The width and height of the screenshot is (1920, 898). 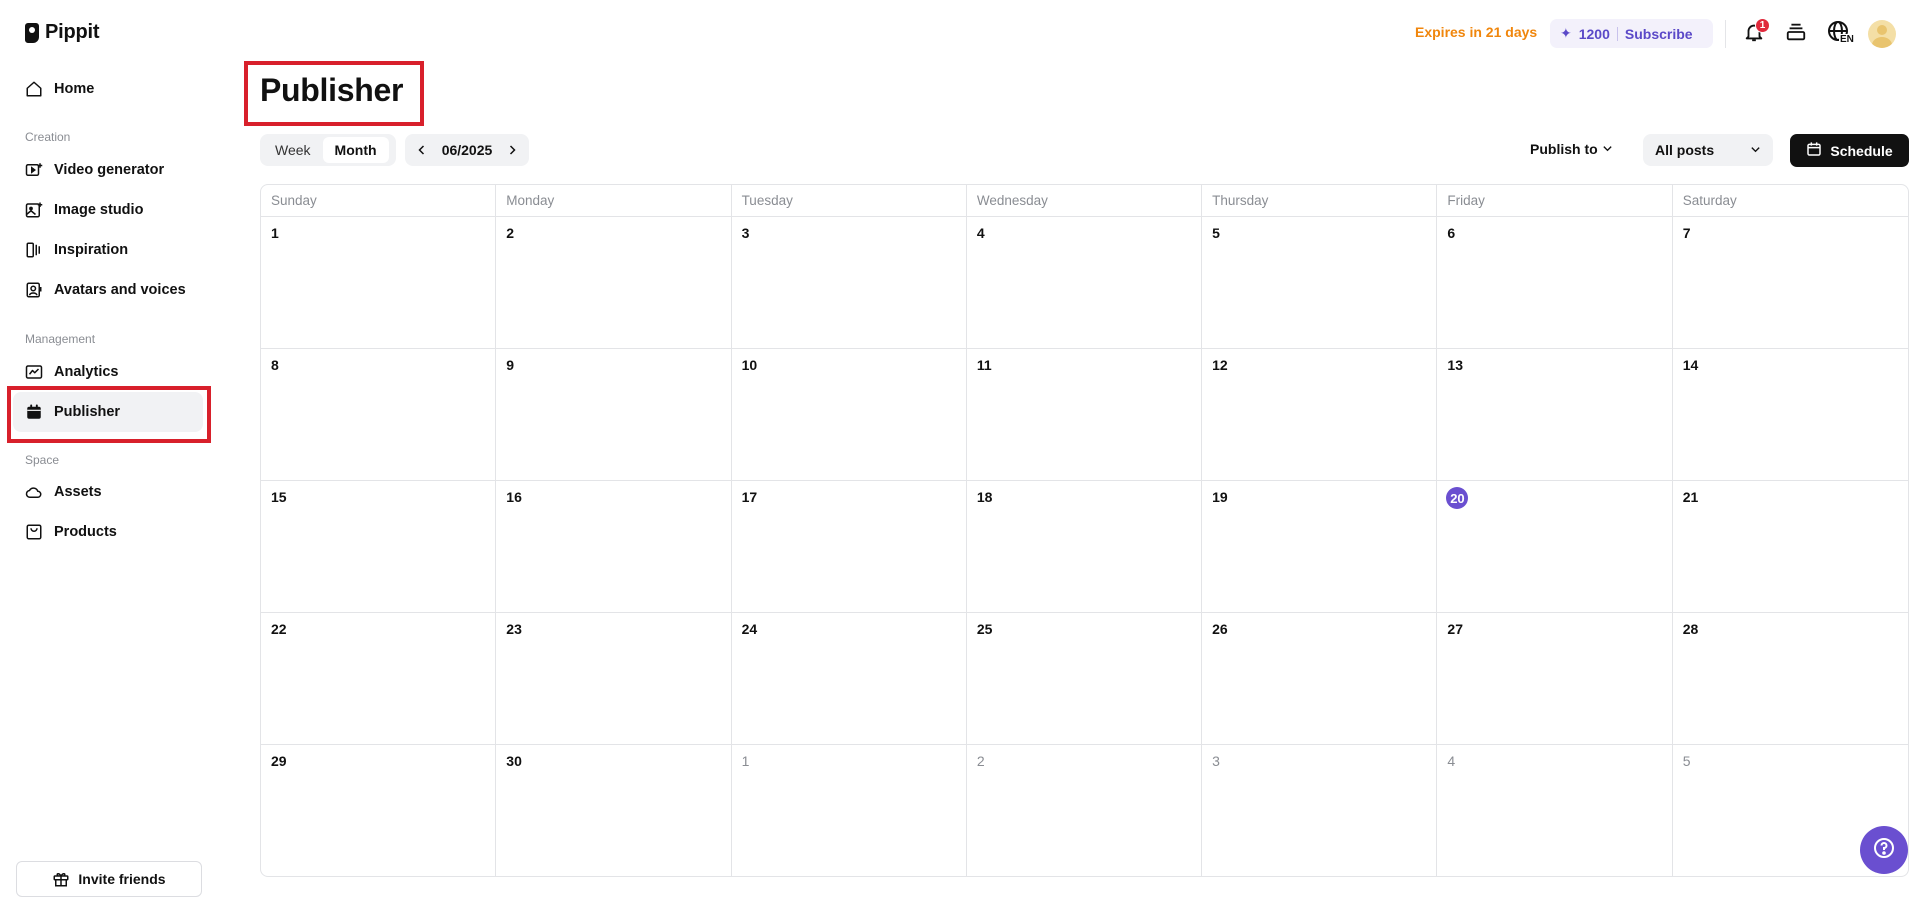 What do you see at coordinates (1220, 497) in the screenshot?
I see `day-number: 19` at bounding box center [1220, 497].